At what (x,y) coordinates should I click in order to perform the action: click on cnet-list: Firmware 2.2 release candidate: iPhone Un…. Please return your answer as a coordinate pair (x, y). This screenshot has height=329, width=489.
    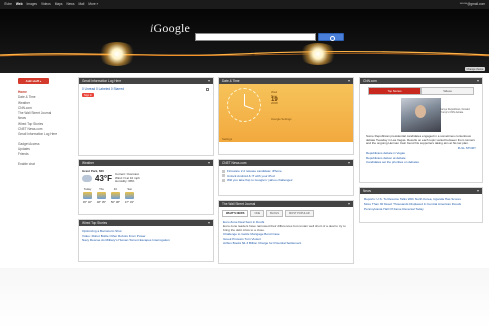
    Looking at the image, I should click on (286, 176).